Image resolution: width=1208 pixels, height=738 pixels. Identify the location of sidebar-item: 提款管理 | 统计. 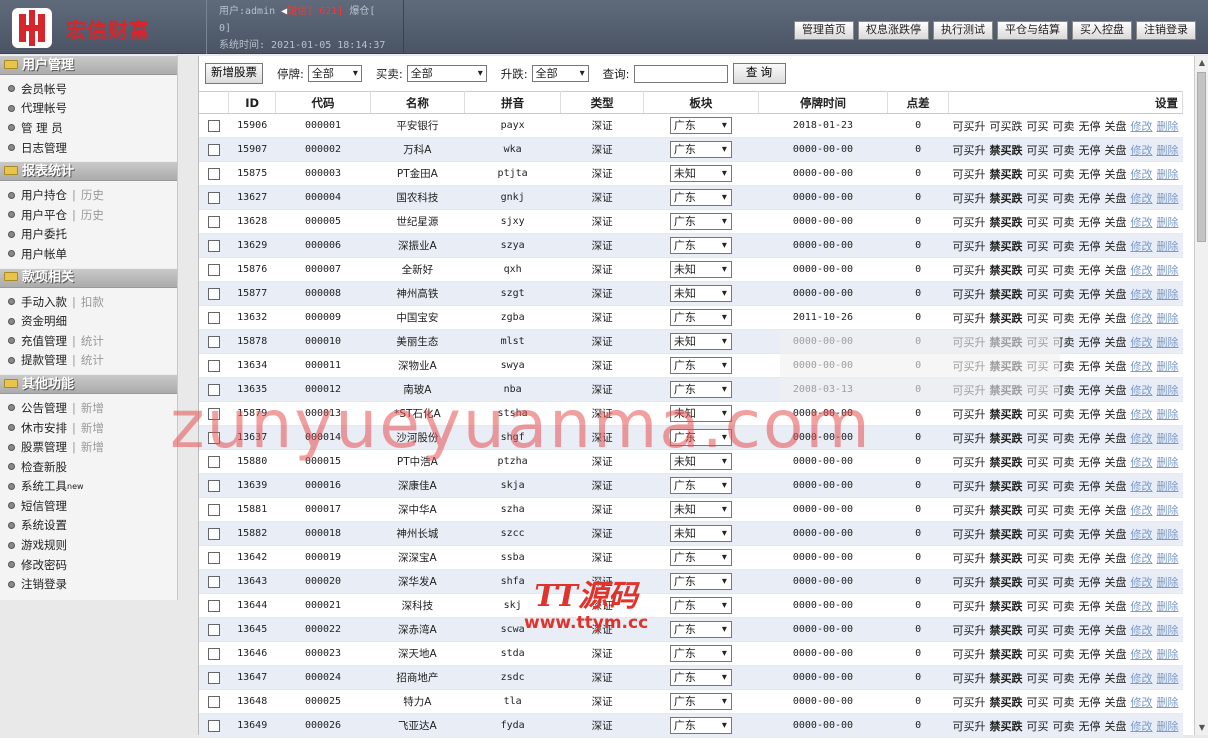
(92, 361).